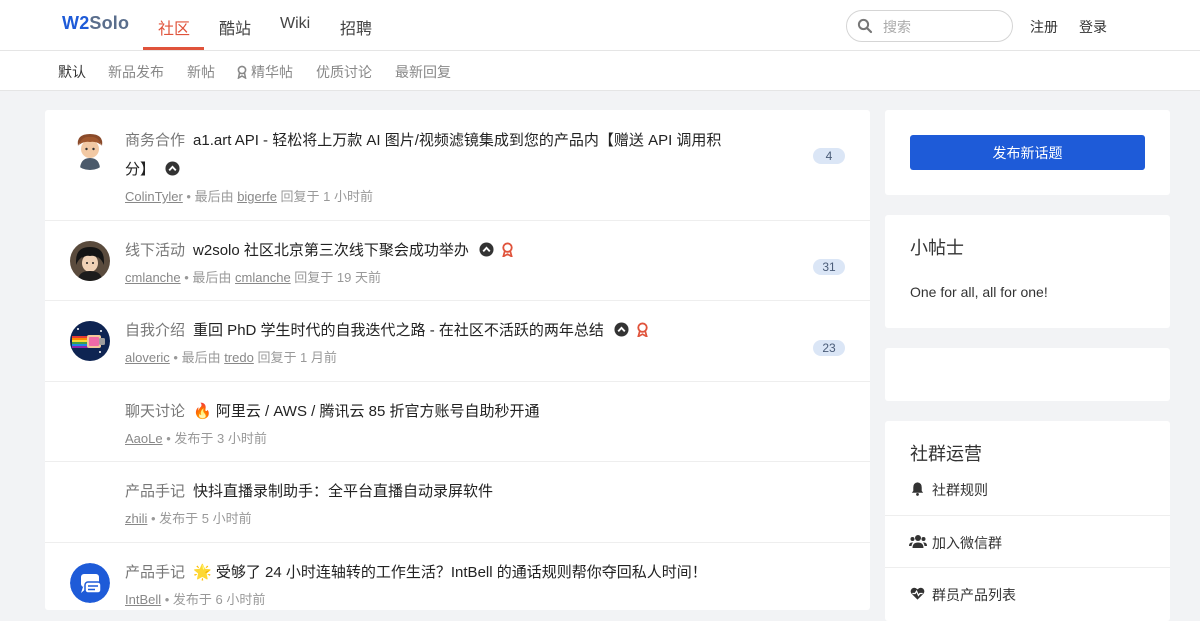 This screenshot has width=1200, height=621. I want to click on tips-card: 小帖士 One for all, all for one!, so click(1027, 271).